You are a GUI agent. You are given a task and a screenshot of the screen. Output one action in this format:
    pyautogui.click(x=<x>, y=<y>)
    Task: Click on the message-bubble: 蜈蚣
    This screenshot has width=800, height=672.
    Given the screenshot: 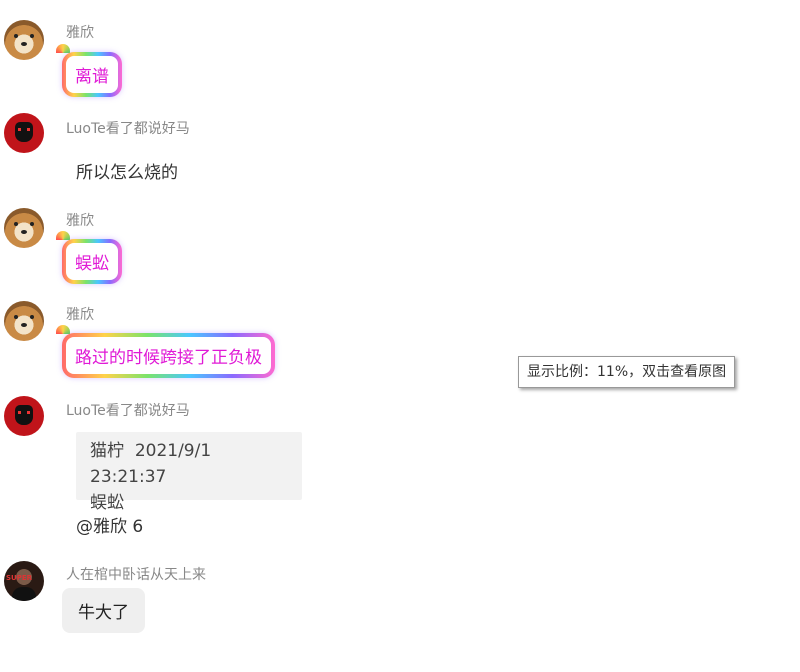 What is the action you would take?
    pyautogui.click(x=92, y=261)
    